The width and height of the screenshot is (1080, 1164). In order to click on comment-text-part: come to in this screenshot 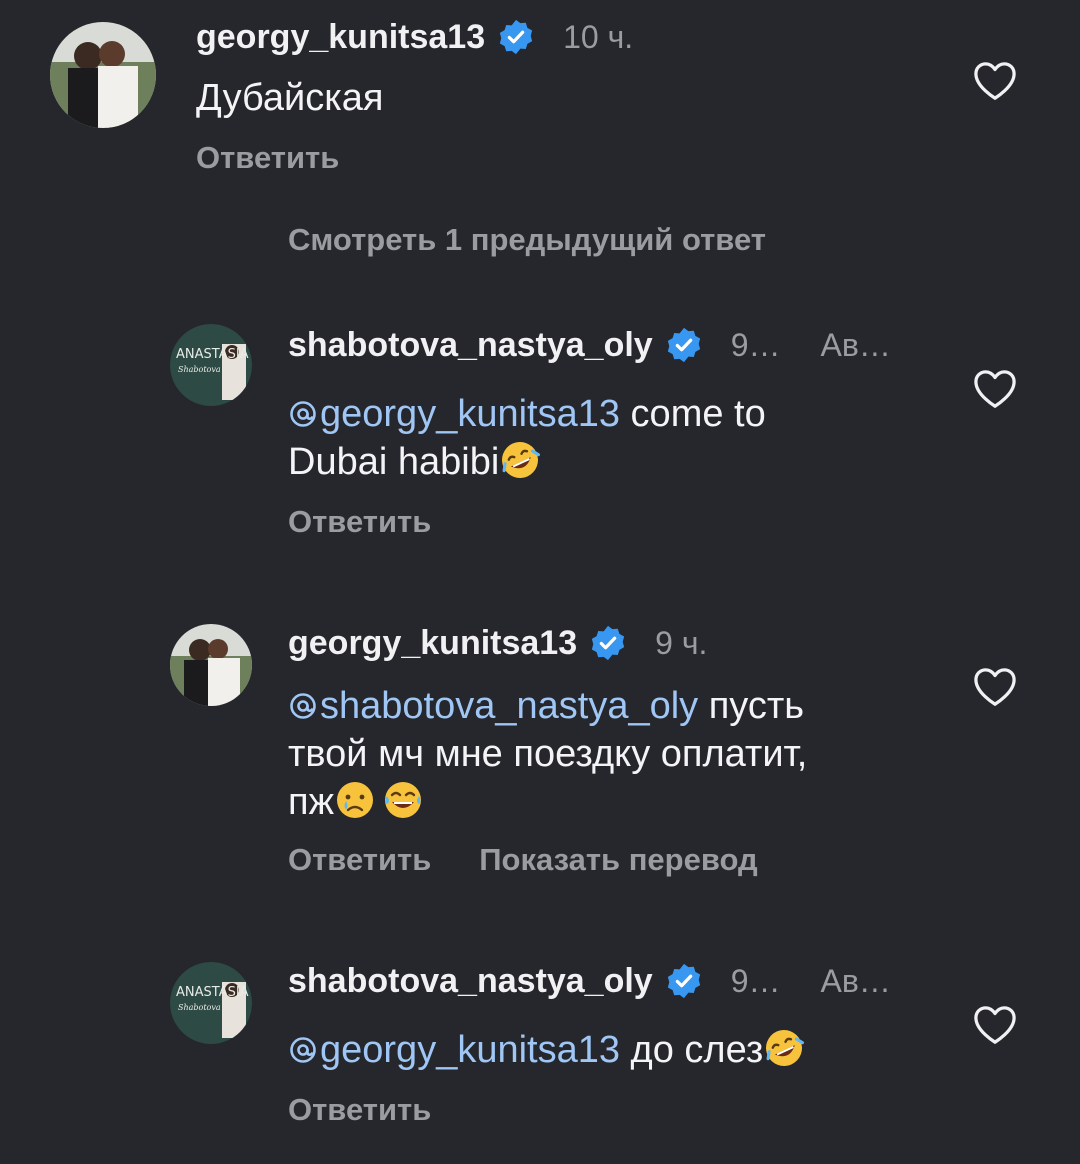, I will do `click(693, 414)`.